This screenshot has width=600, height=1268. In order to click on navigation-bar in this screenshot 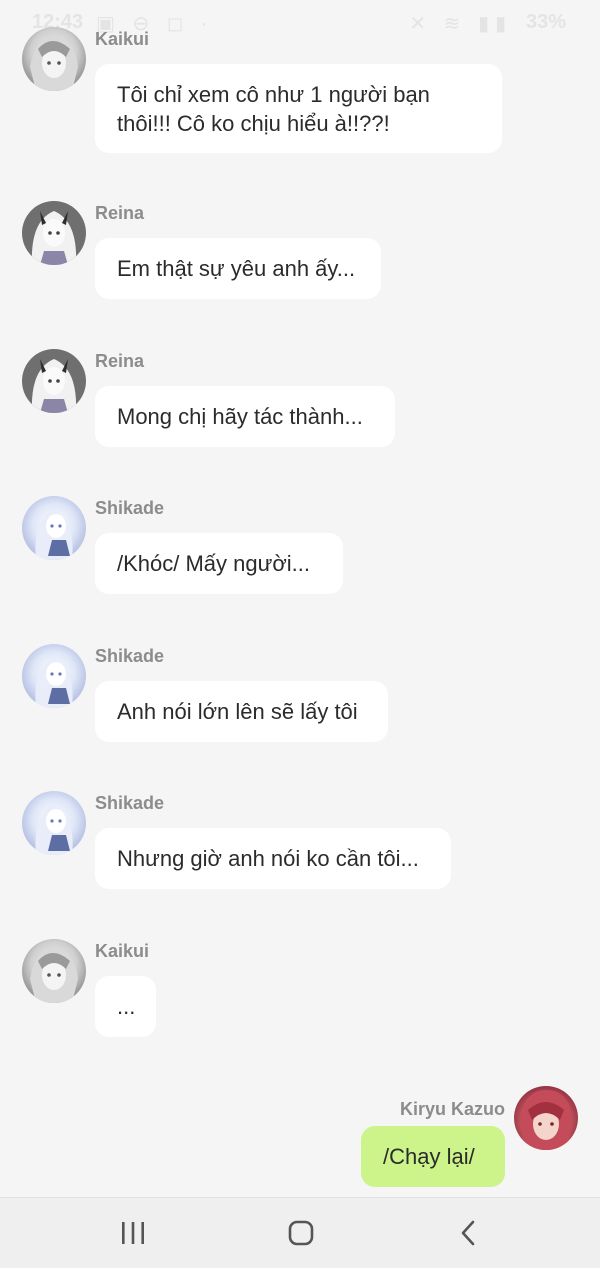, I will do `click(300, 1232)`.